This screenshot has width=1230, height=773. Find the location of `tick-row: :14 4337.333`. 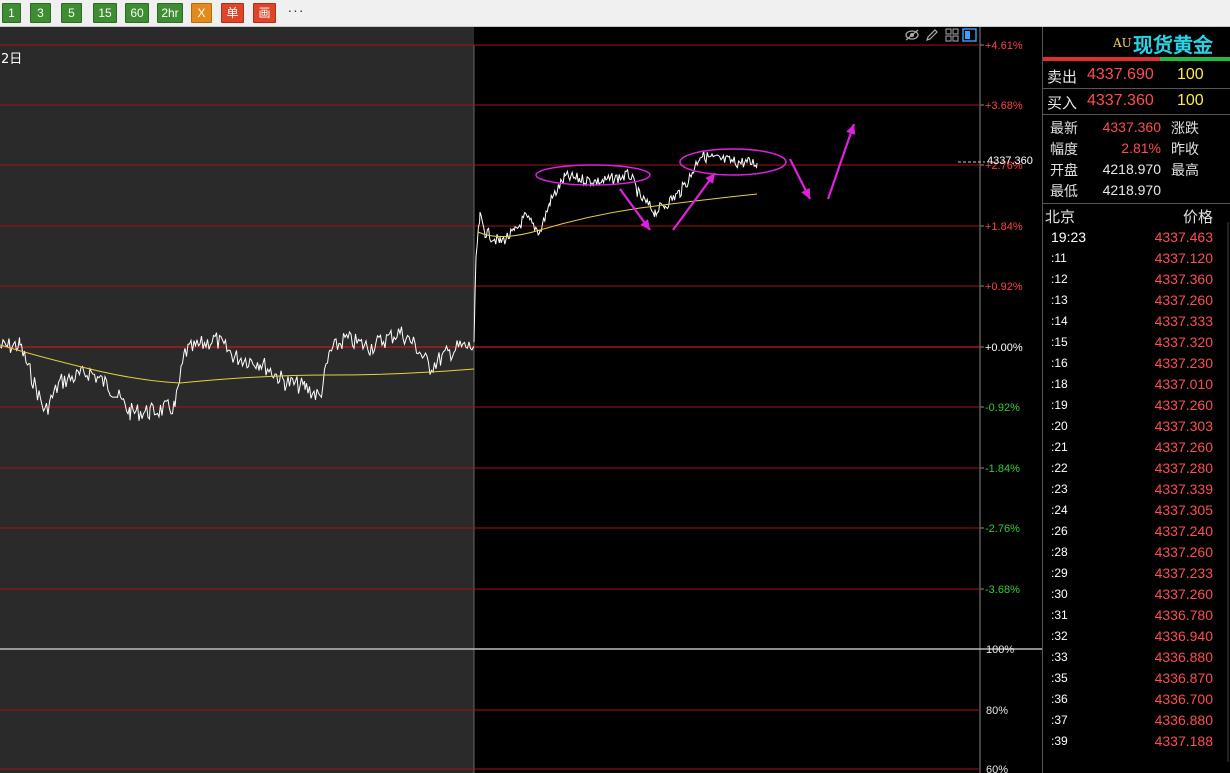

tick-row: :14 4337.333 is located at coordinates (1136, 321).